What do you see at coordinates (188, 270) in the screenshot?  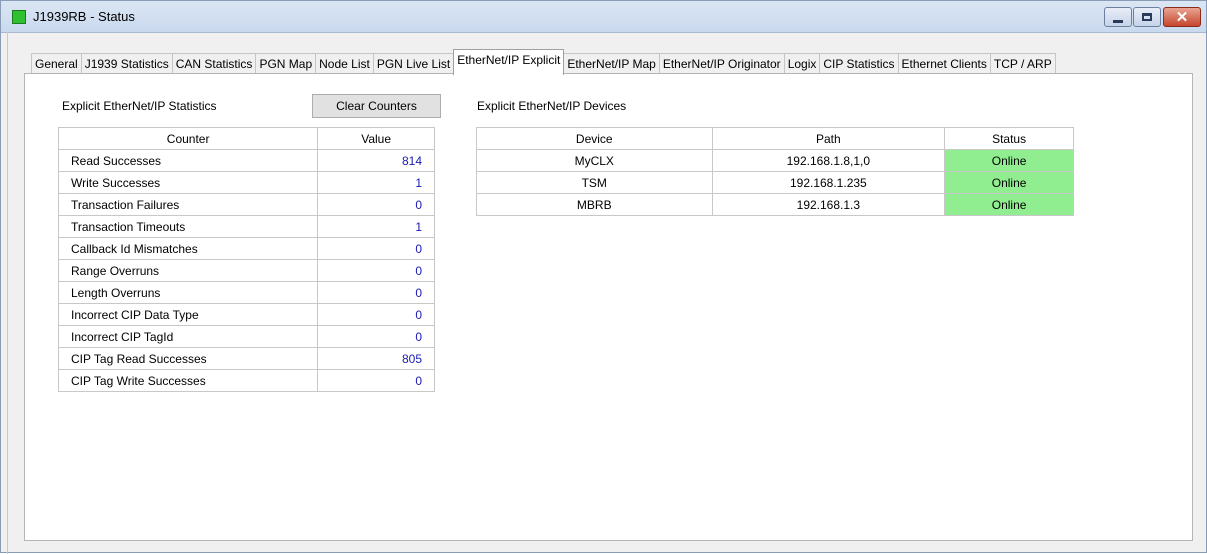 I see `counter-name: Range Overruns` at bounding box center [188, 270].